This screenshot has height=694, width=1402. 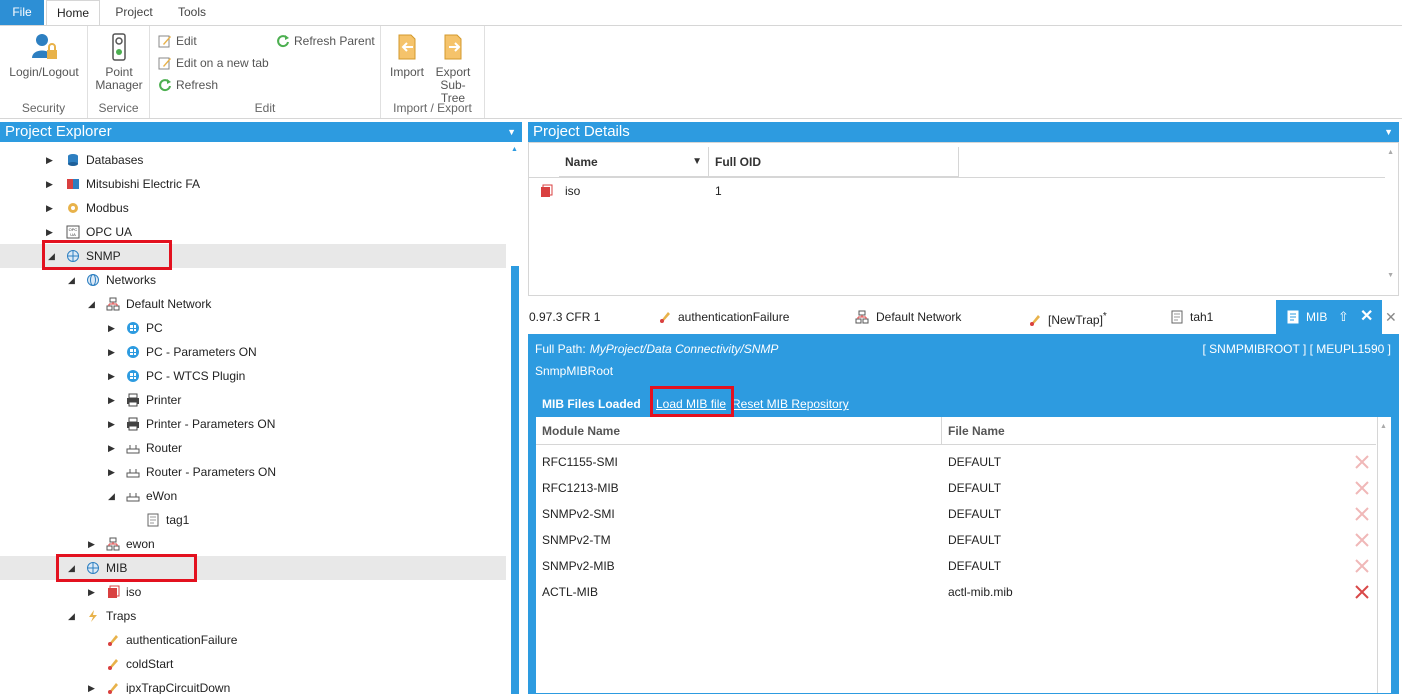 I want to click on tree-item-ewon: ◢ eWon, so click(x=253, y=496).